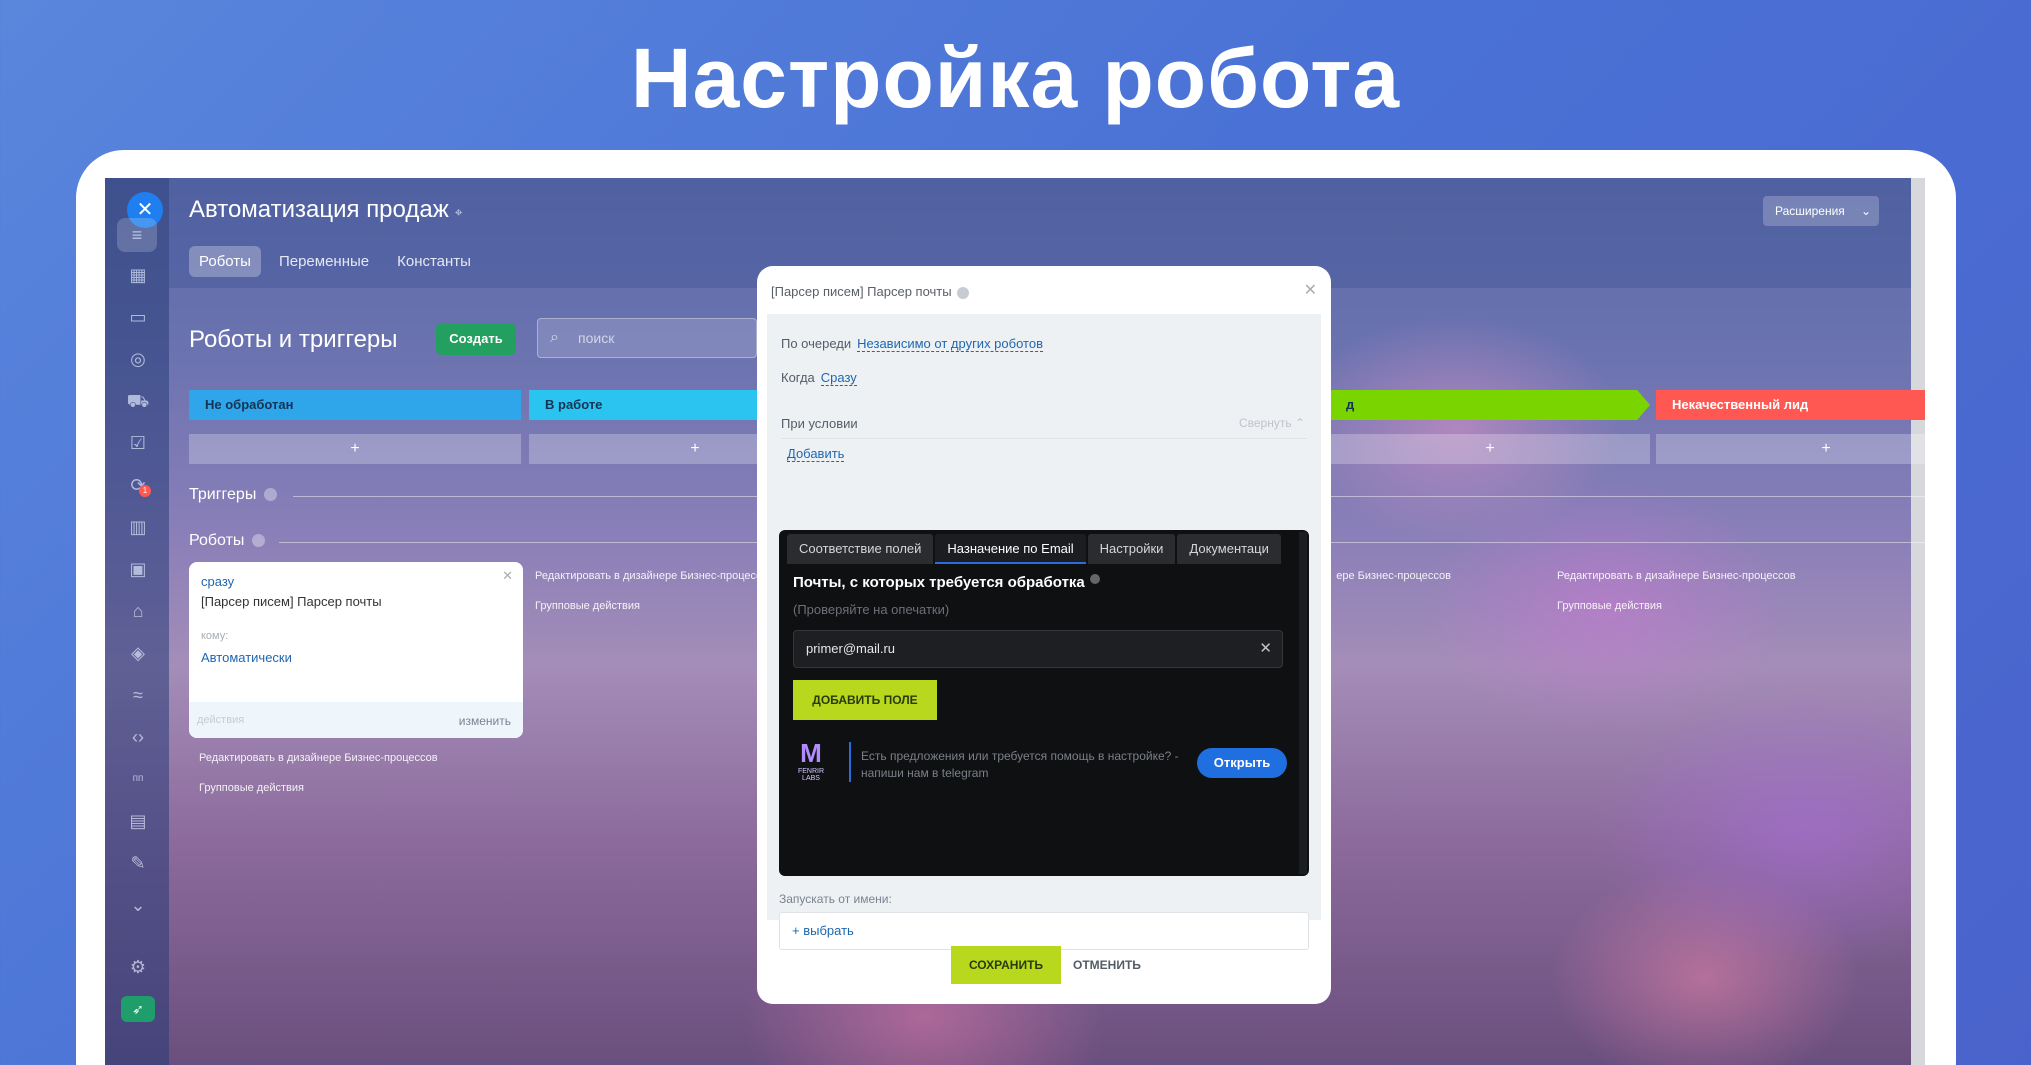 The height and width of the screenshot is (1065, 2031). Describe the element at coordinates (476, 339) in the screenshot. I see `create-button: Создать` at that location.